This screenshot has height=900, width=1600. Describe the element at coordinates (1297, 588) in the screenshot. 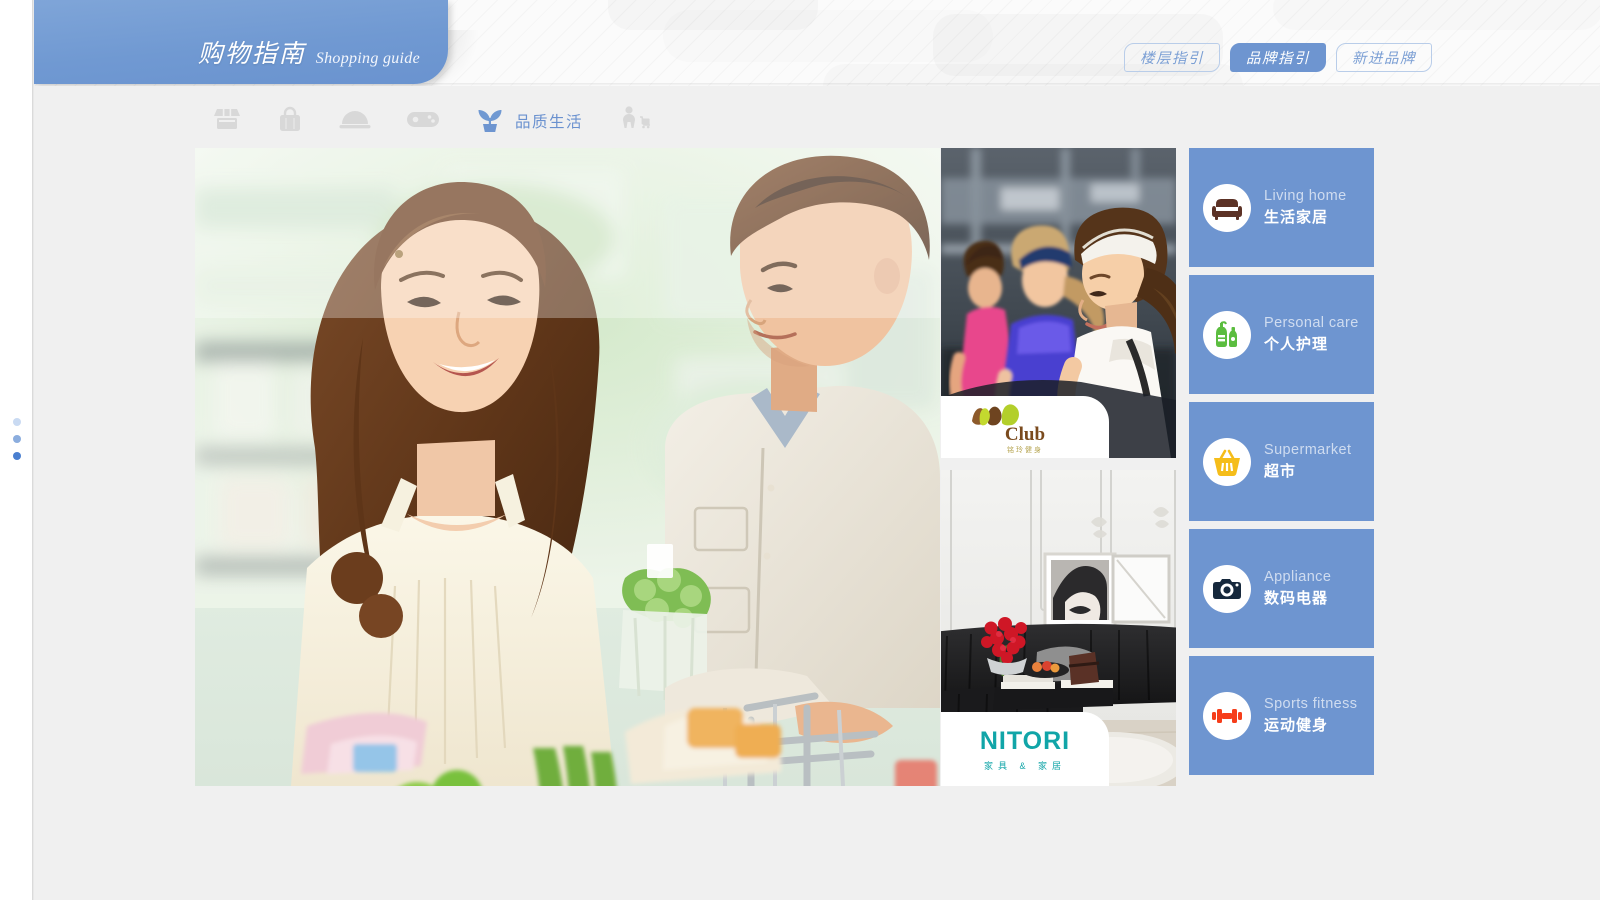

I see `card-text-group: Appliance 数码电器` at that location.